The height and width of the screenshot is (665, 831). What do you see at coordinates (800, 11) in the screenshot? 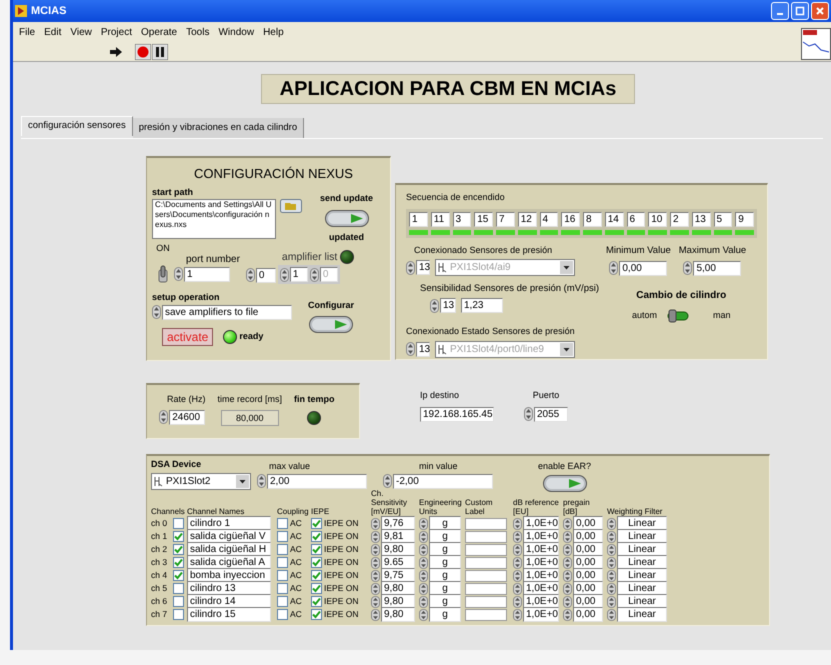
I see `maximize-button` at bounding box center [800, 11].